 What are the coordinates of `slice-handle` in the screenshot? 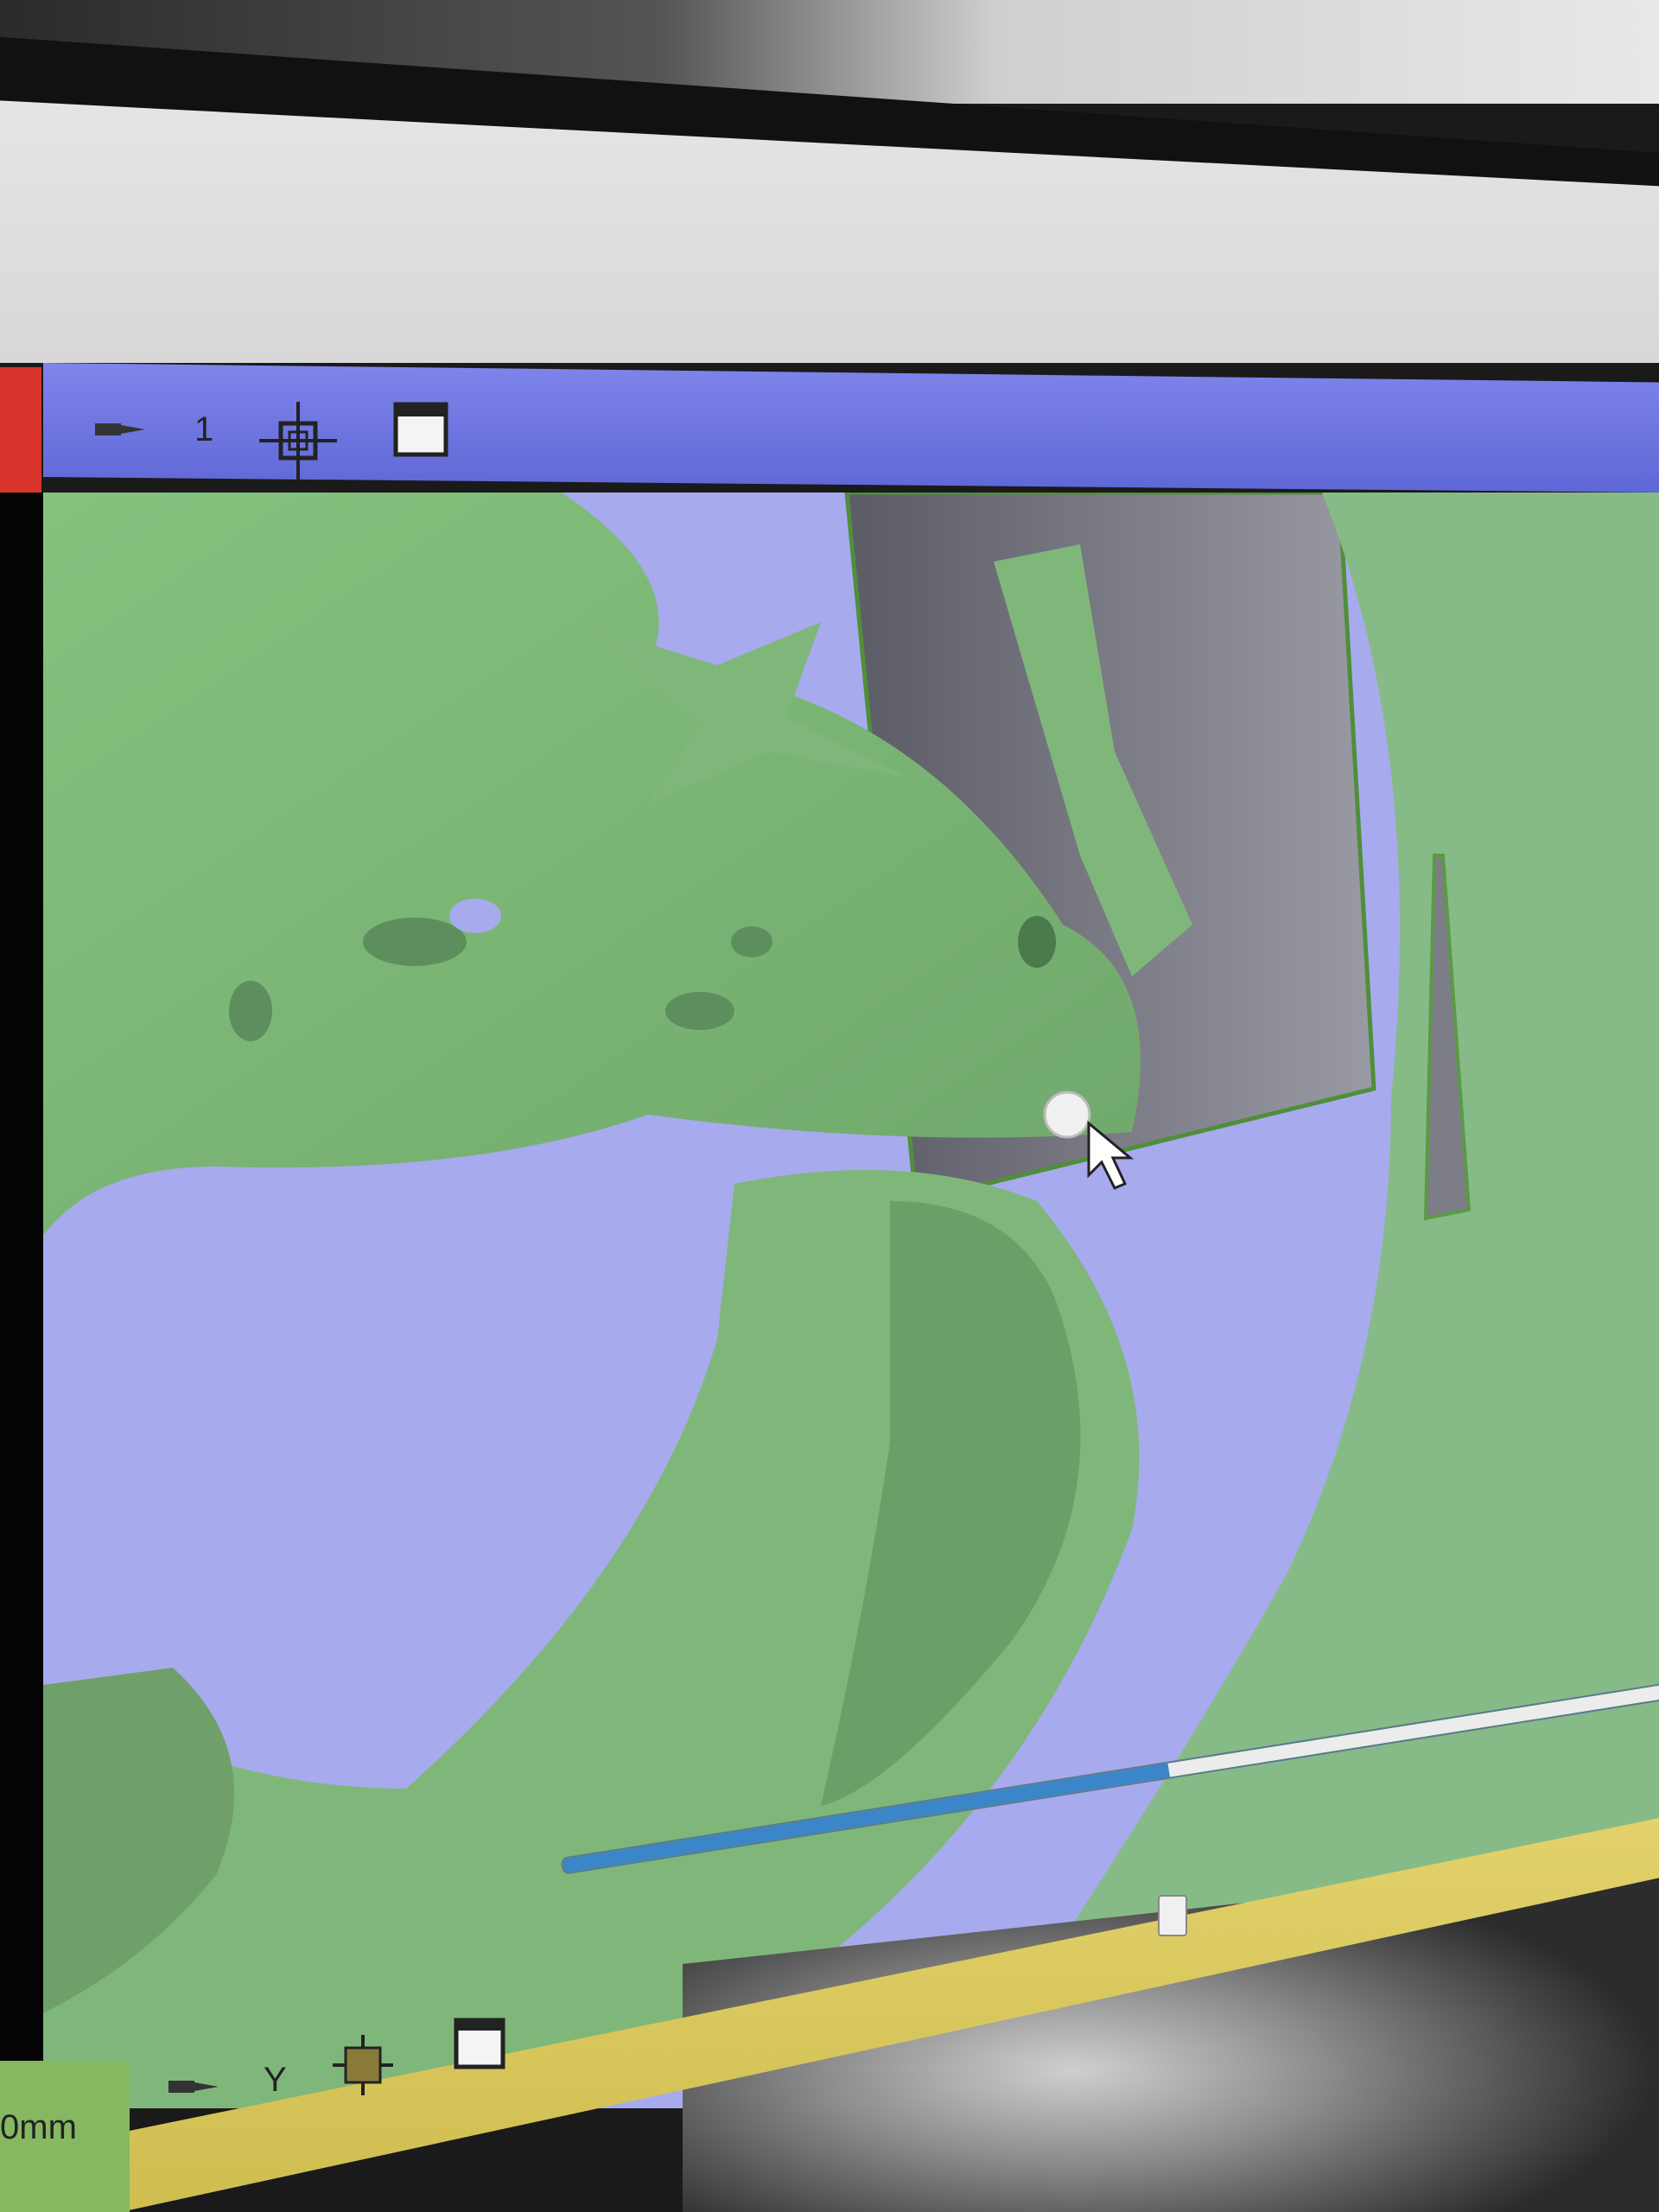 It's located at (1067, 1114).